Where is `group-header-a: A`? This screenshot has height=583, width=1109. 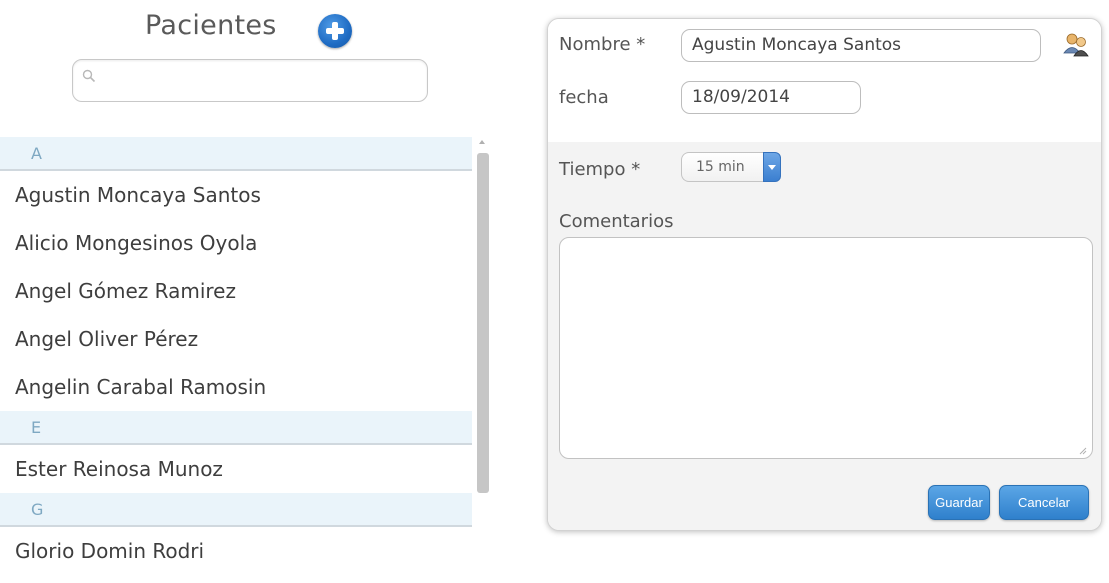
group-header-a: A is located at coordinates (236, 154).